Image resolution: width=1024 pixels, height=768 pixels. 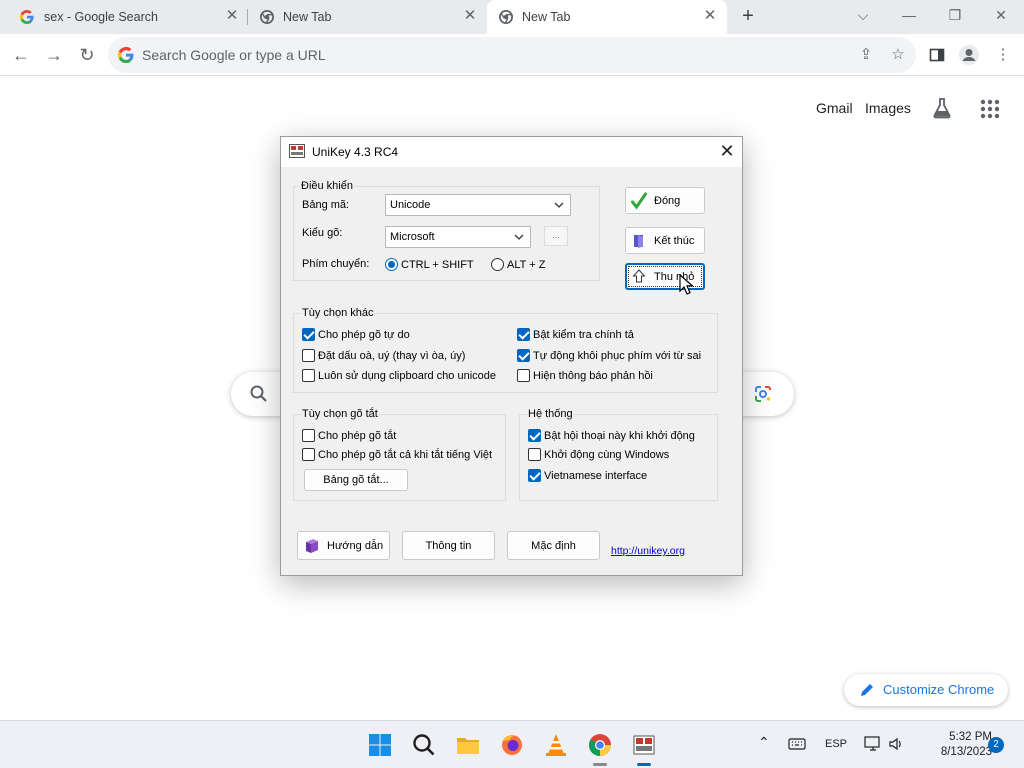 What do you see at coordinates (523, 355) in the screenshot?
I see `auto-restore-checkbox` at bounding box center [523, 355].